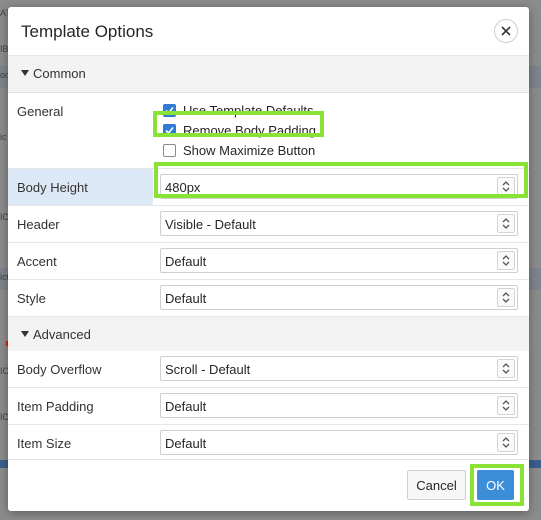  I want to click on item-padding-row: Item Padding Default, so click(268, 406).